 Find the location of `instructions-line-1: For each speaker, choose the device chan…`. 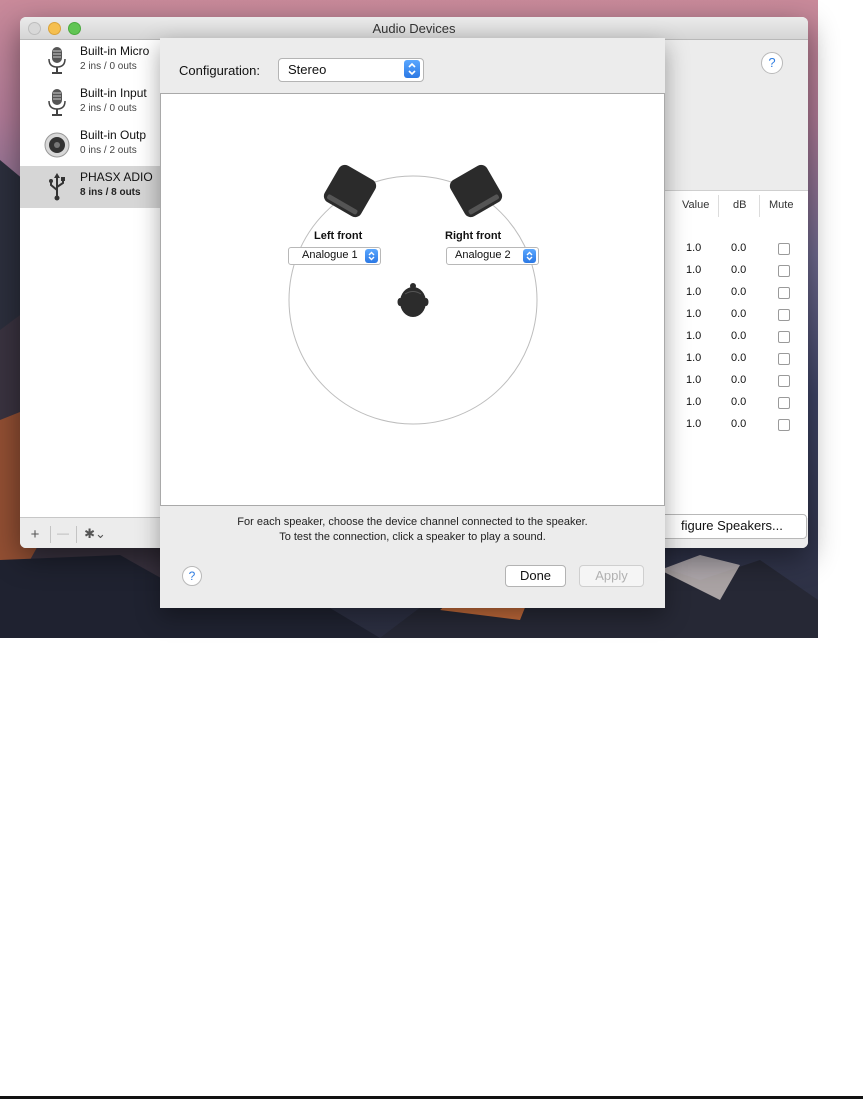

instructions-line-1: For each speaker, choose the device chan… is located at coordinates (412, 522).